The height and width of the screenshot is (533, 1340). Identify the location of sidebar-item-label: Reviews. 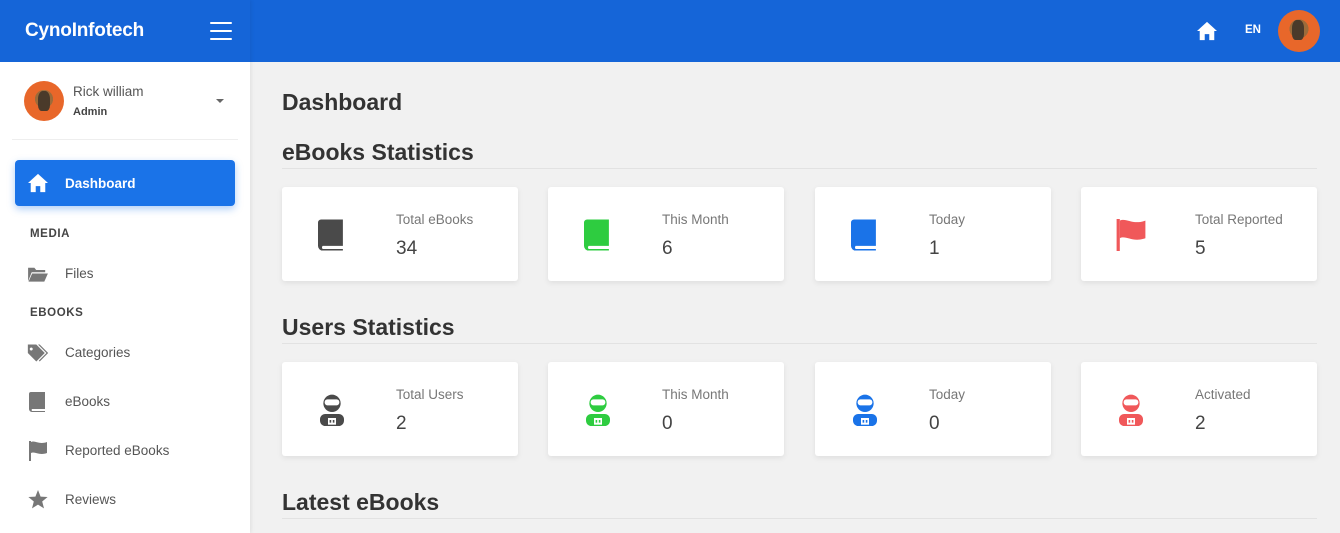
(91, 499).